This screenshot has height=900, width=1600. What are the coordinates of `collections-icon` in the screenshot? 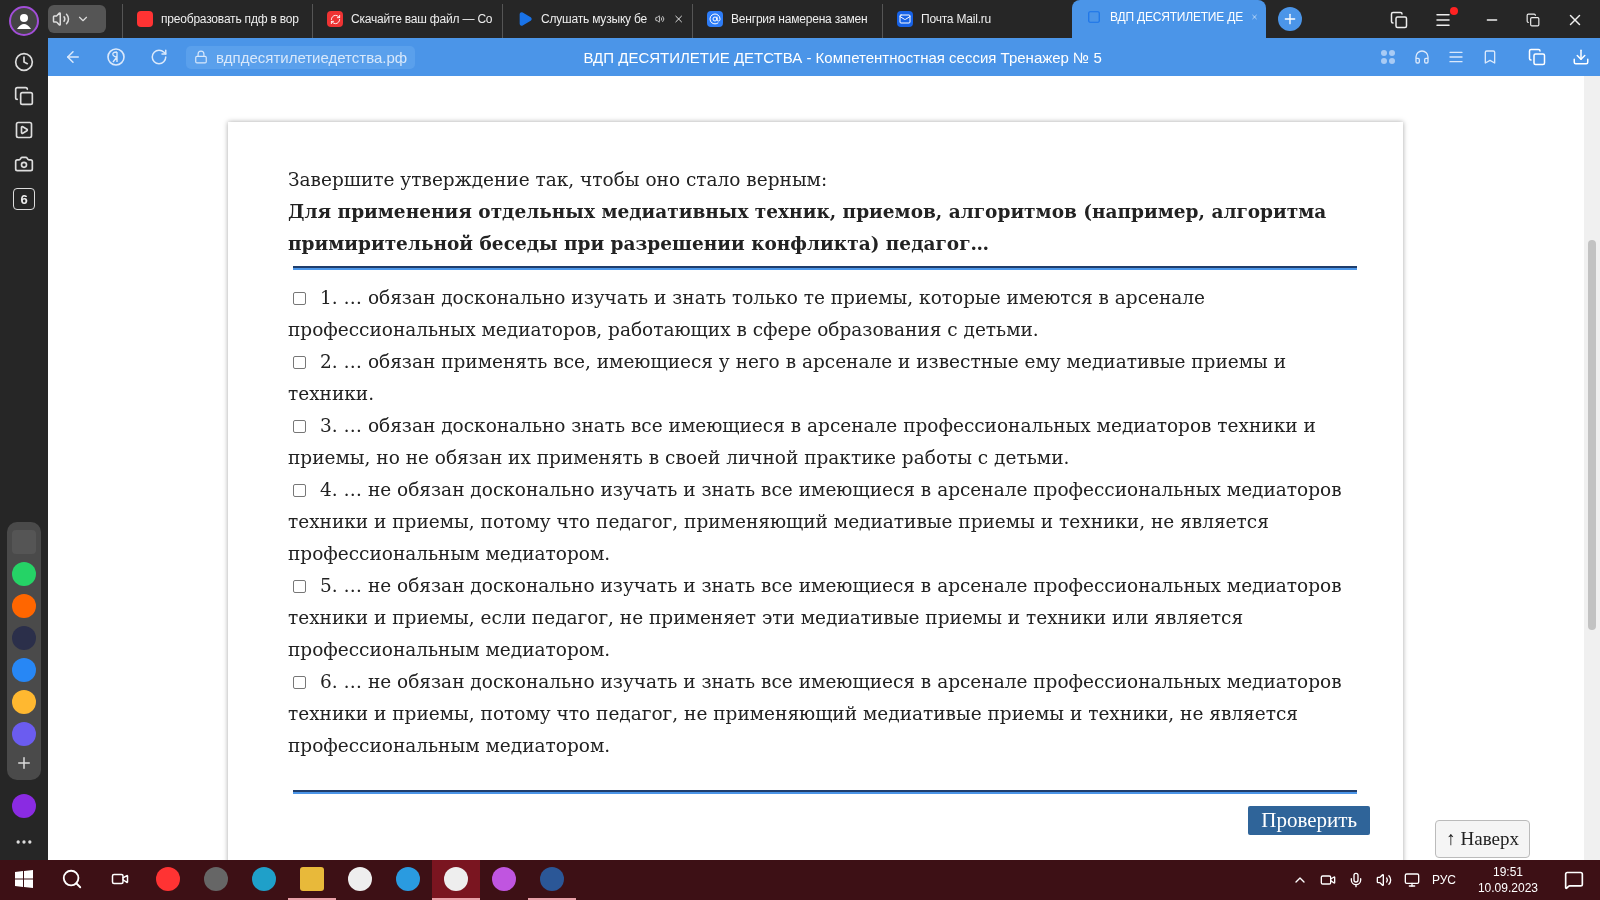 It's located at (24, 96).